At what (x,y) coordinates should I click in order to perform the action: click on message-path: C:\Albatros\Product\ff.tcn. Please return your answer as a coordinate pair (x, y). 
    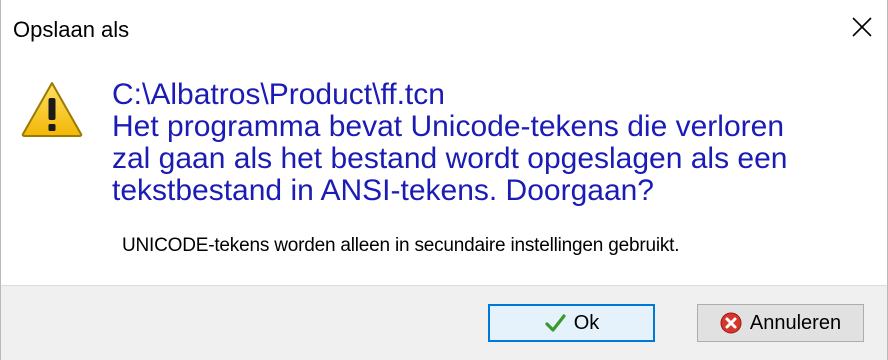
    Looking at the image, I should click on (278, 94).